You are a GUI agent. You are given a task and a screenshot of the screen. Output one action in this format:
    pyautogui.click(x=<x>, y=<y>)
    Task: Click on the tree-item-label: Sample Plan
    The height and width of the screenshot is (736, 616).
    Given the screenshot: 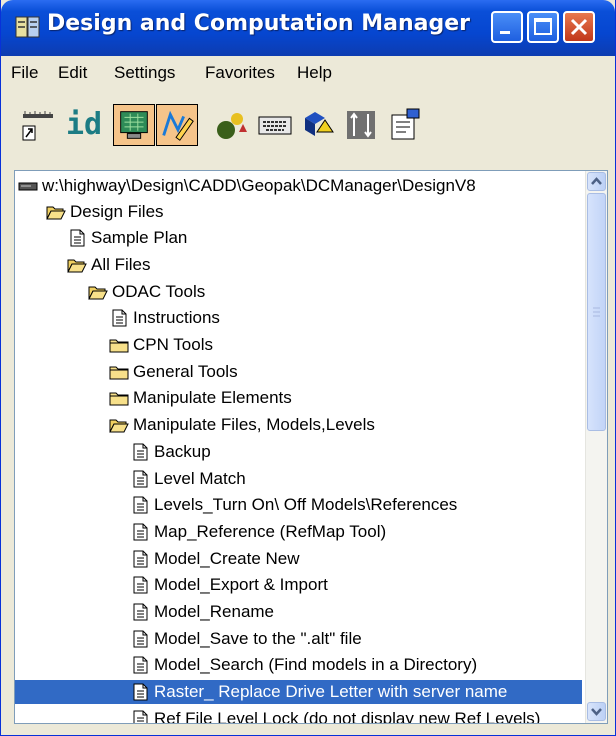 What is the action you would take?
    pyautogui.click(x=139, y=238)
    